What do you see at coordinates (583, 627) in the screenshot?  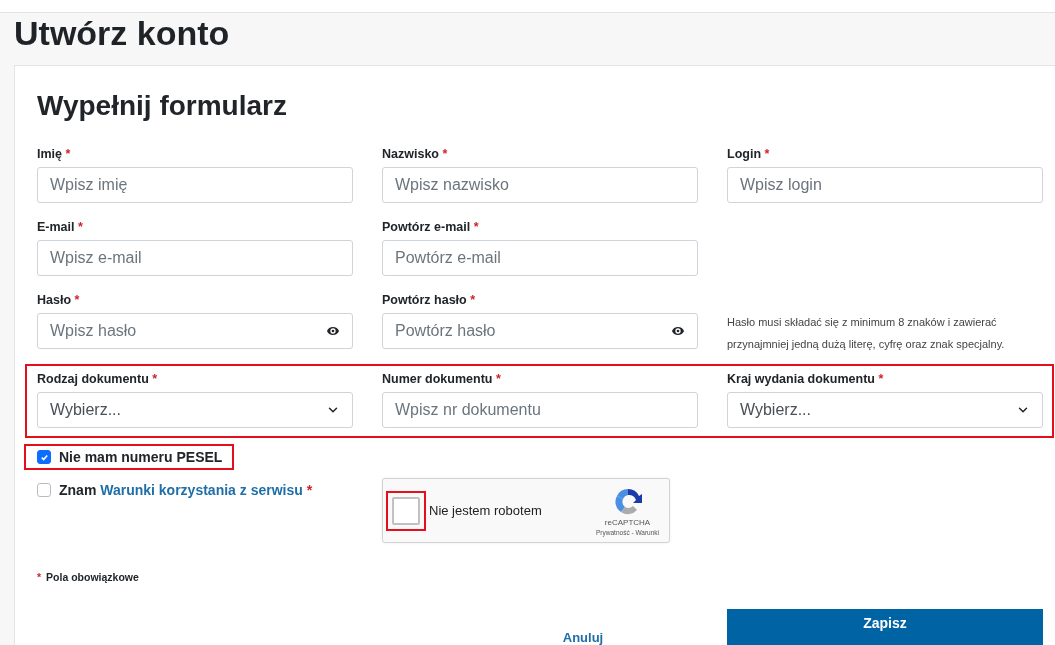 I see `cancel-button: Anuluj` at bounding box center [583, 627].